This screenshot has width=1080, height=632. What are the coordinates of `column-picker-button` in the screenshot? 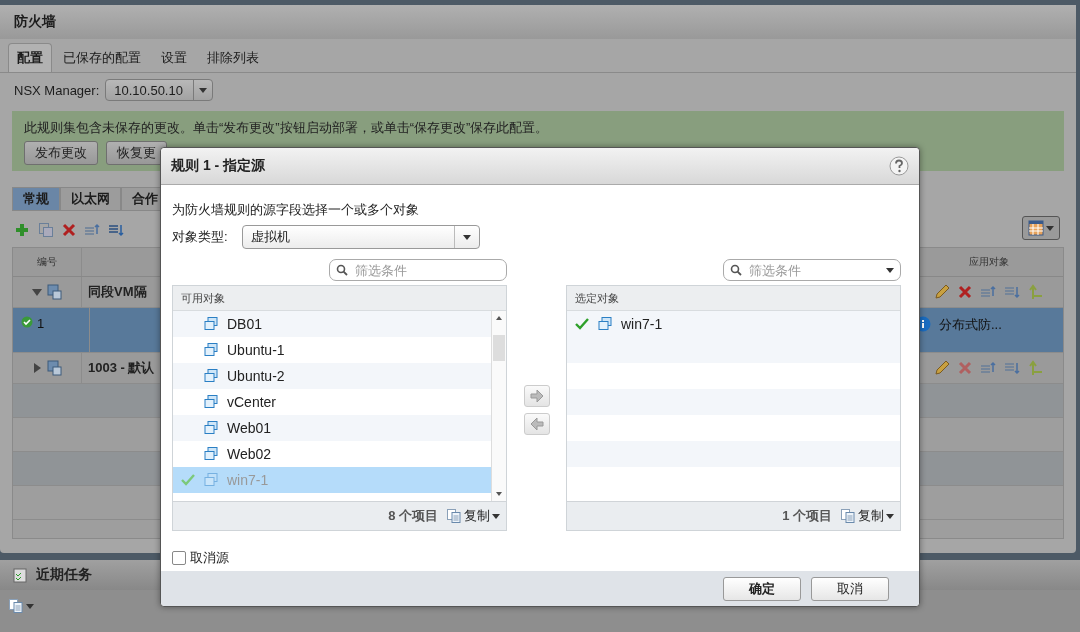 It's located at (1041, 228).